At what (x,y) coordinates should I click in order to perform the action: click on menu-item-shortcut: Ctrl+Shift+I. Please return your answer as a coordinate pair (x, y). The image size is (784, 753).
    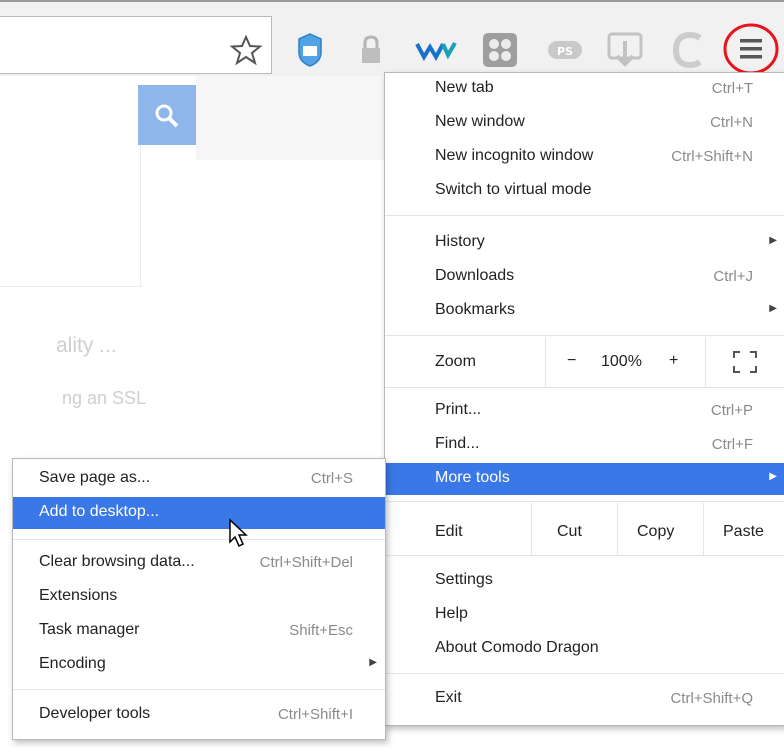
    Looking at the image, I should click on (315, 714).